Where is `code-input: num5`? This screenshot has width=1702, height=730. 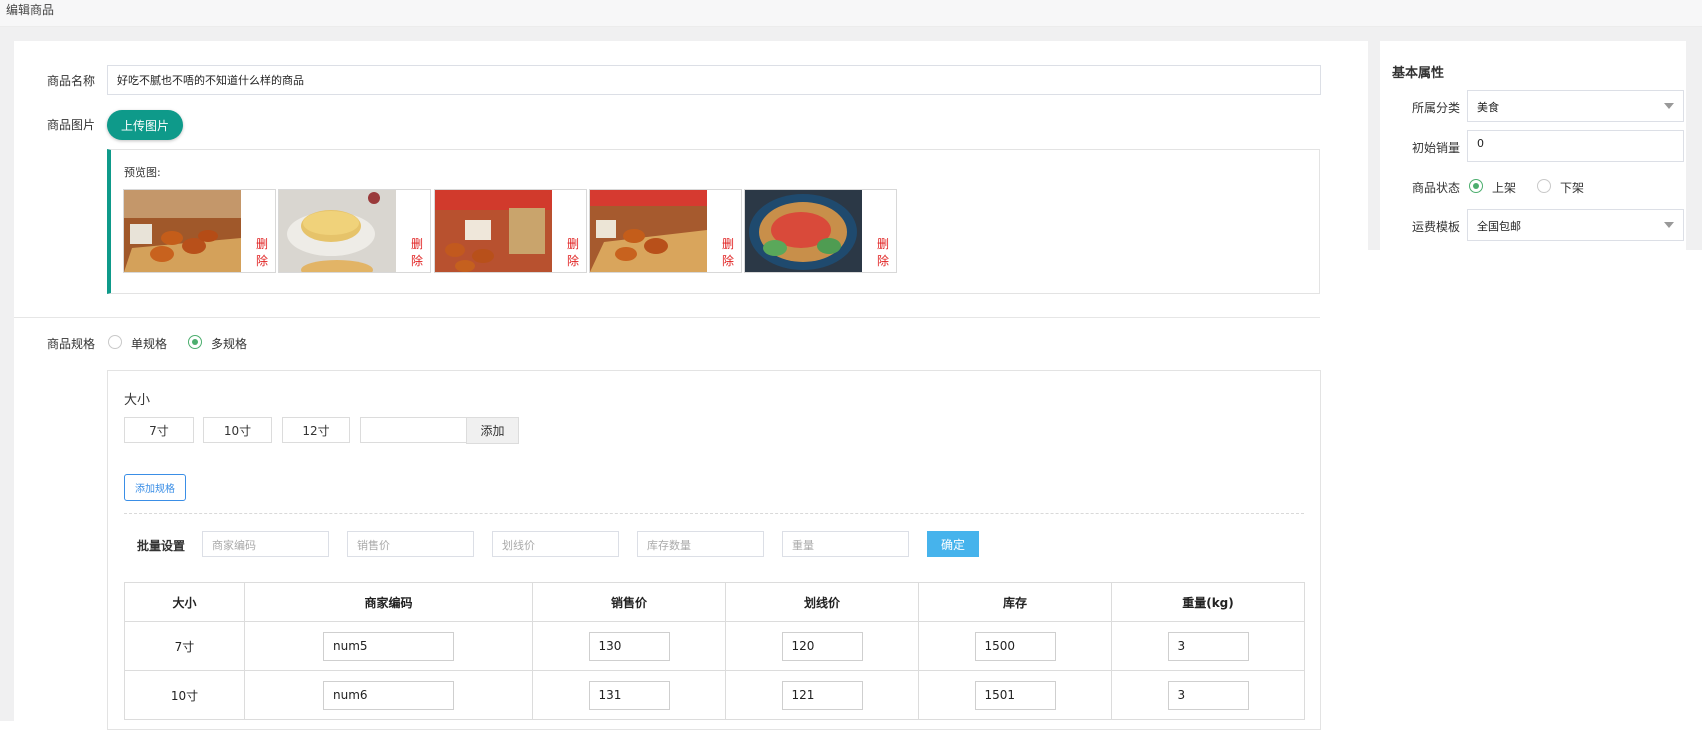
code-input: num5 is located at coordinates (388, 646).